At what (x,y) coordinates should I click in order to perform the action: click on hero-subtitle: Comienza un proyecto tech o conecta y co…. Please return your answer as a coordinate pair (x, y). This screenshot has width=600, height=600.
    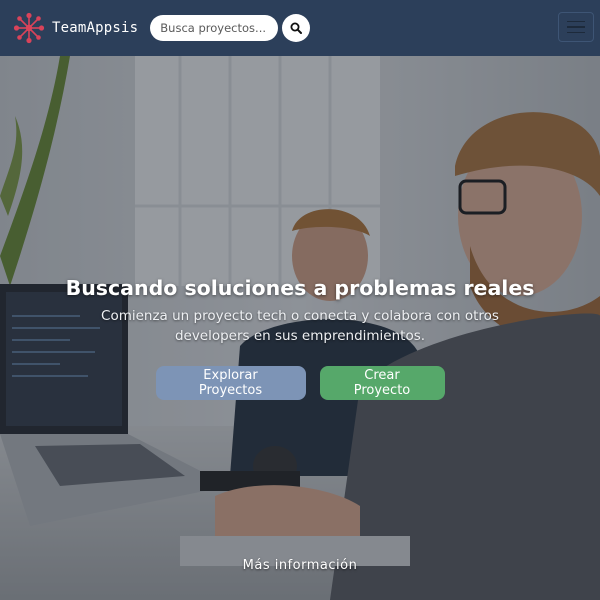
    Looking at the image, I should click on (300, 326).